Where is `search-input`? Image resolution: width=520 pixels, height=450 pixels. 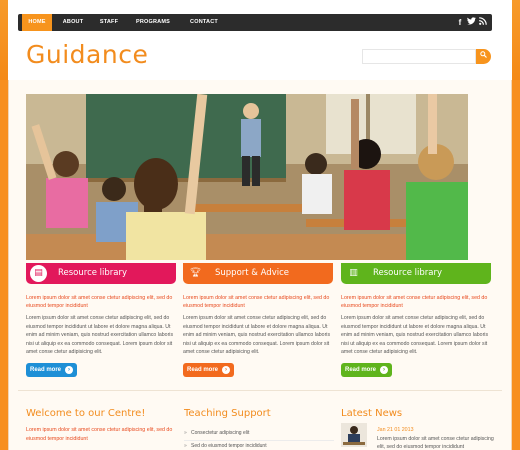 search-input is located at coordinates (419, 56).